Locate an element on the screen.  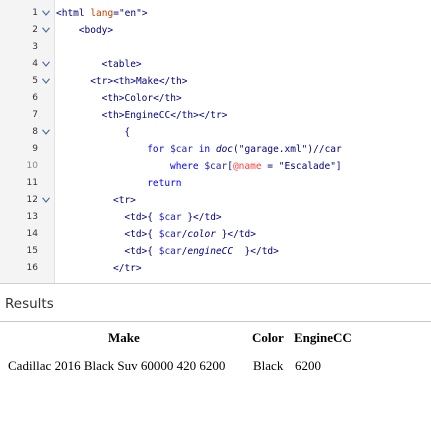
code-token: { is located at coordinates (127, 132).